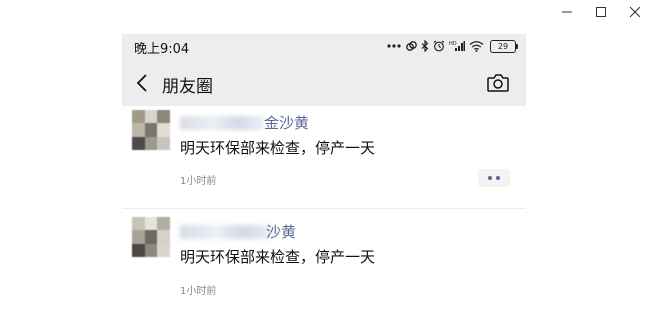 This screenshot has width=652, height=320. What do you see at coordinates (324, 83) in the screenshot?
I see `nav-bar: 朋友圈` at bounding box center [324, 83].